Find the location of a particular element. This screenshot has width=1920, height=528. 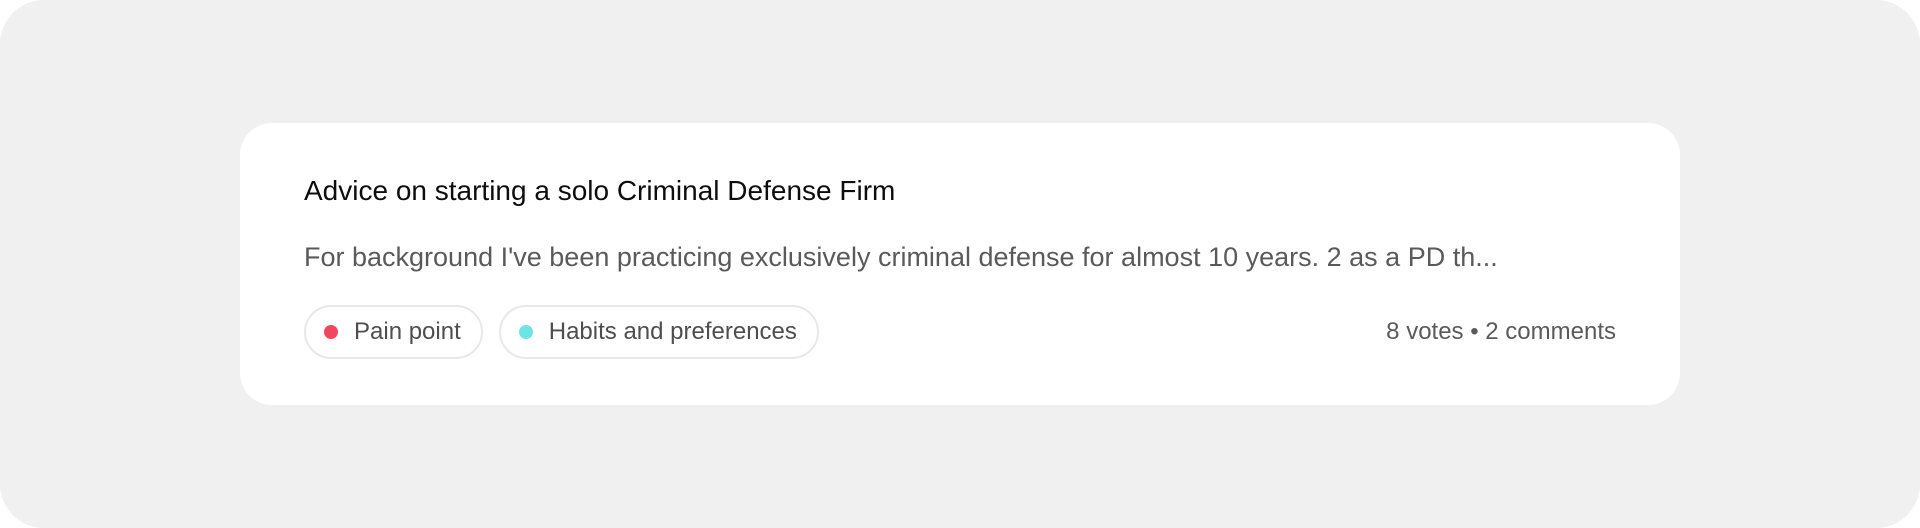

tag-label: Habits and preferences is located at coordinates (672, 331).